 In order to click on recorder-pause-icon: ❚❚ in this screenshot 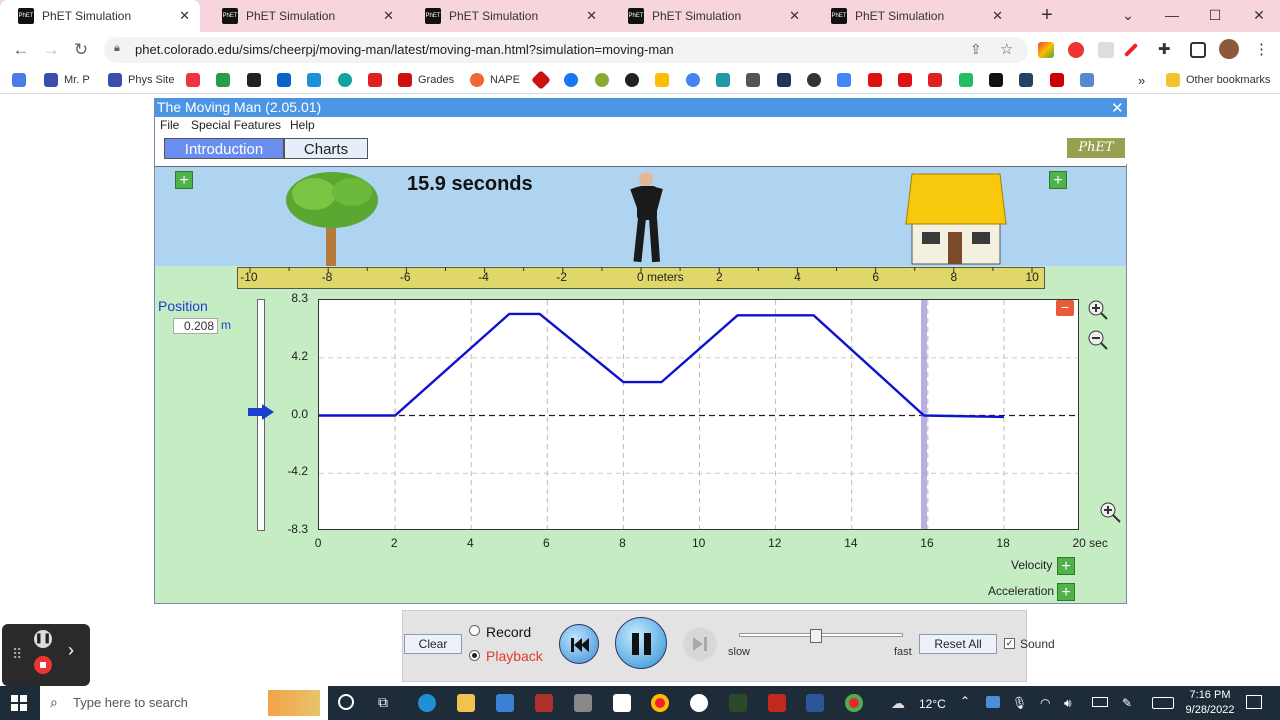, I will do `click(43, 639)`.